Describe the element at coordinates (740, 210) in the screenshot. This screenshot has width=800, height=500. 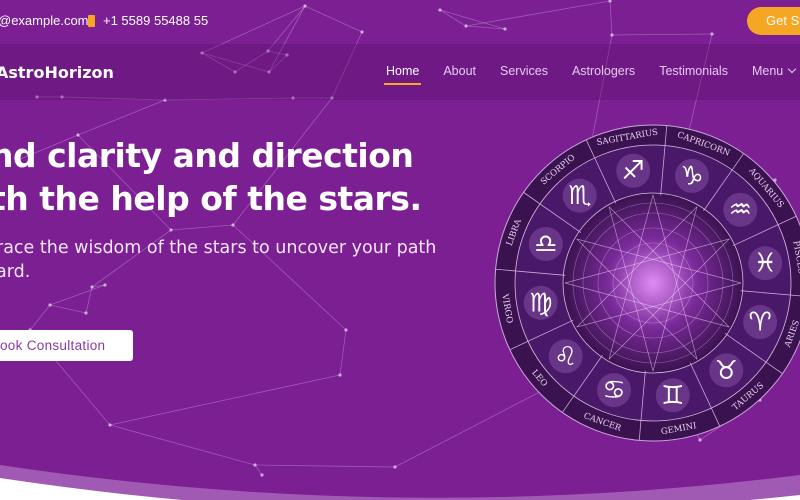
I see `zodiac-glyph-icon: ♒` at that location.